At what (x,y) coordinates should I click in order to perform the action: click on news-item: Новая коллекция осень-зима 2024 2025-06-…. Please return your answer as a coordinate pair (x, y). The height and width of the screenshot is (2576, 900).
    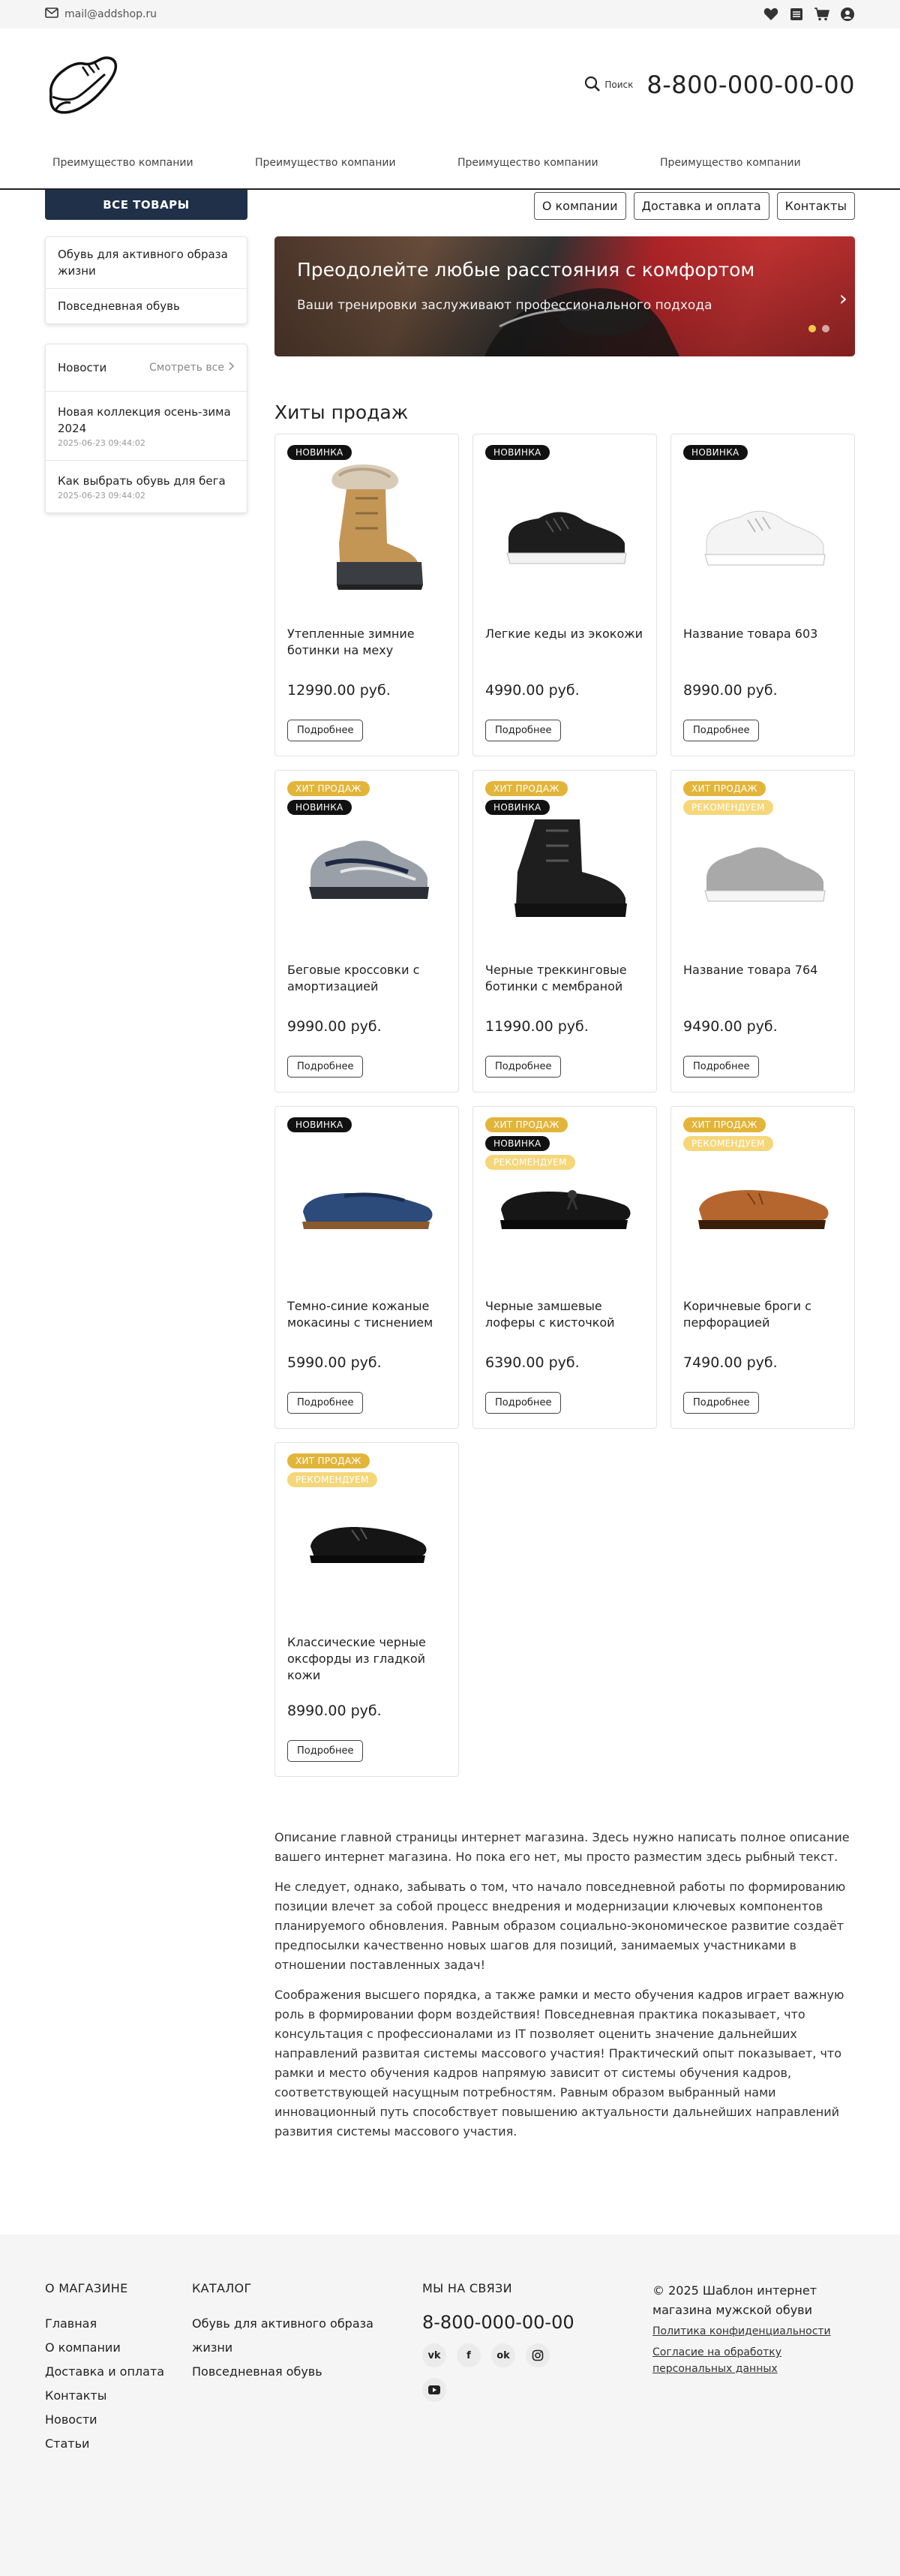
    Looking at the image, I should click on (146, 426).